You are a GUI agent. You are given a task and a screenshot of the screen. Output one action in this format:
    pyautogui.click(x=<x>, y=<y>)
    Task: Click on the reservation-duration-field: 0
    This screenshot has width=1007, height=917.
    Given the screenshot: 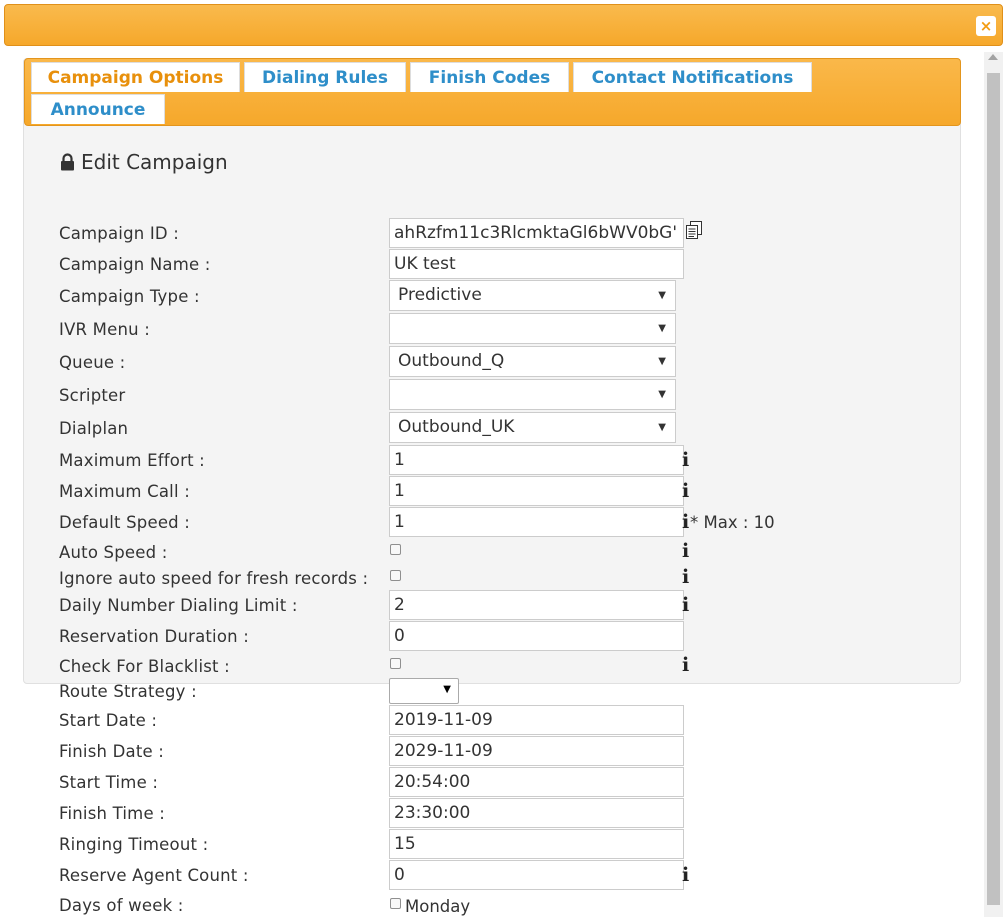 What is the action you would take?
    pyautogui.click(x=536, y=636)
    